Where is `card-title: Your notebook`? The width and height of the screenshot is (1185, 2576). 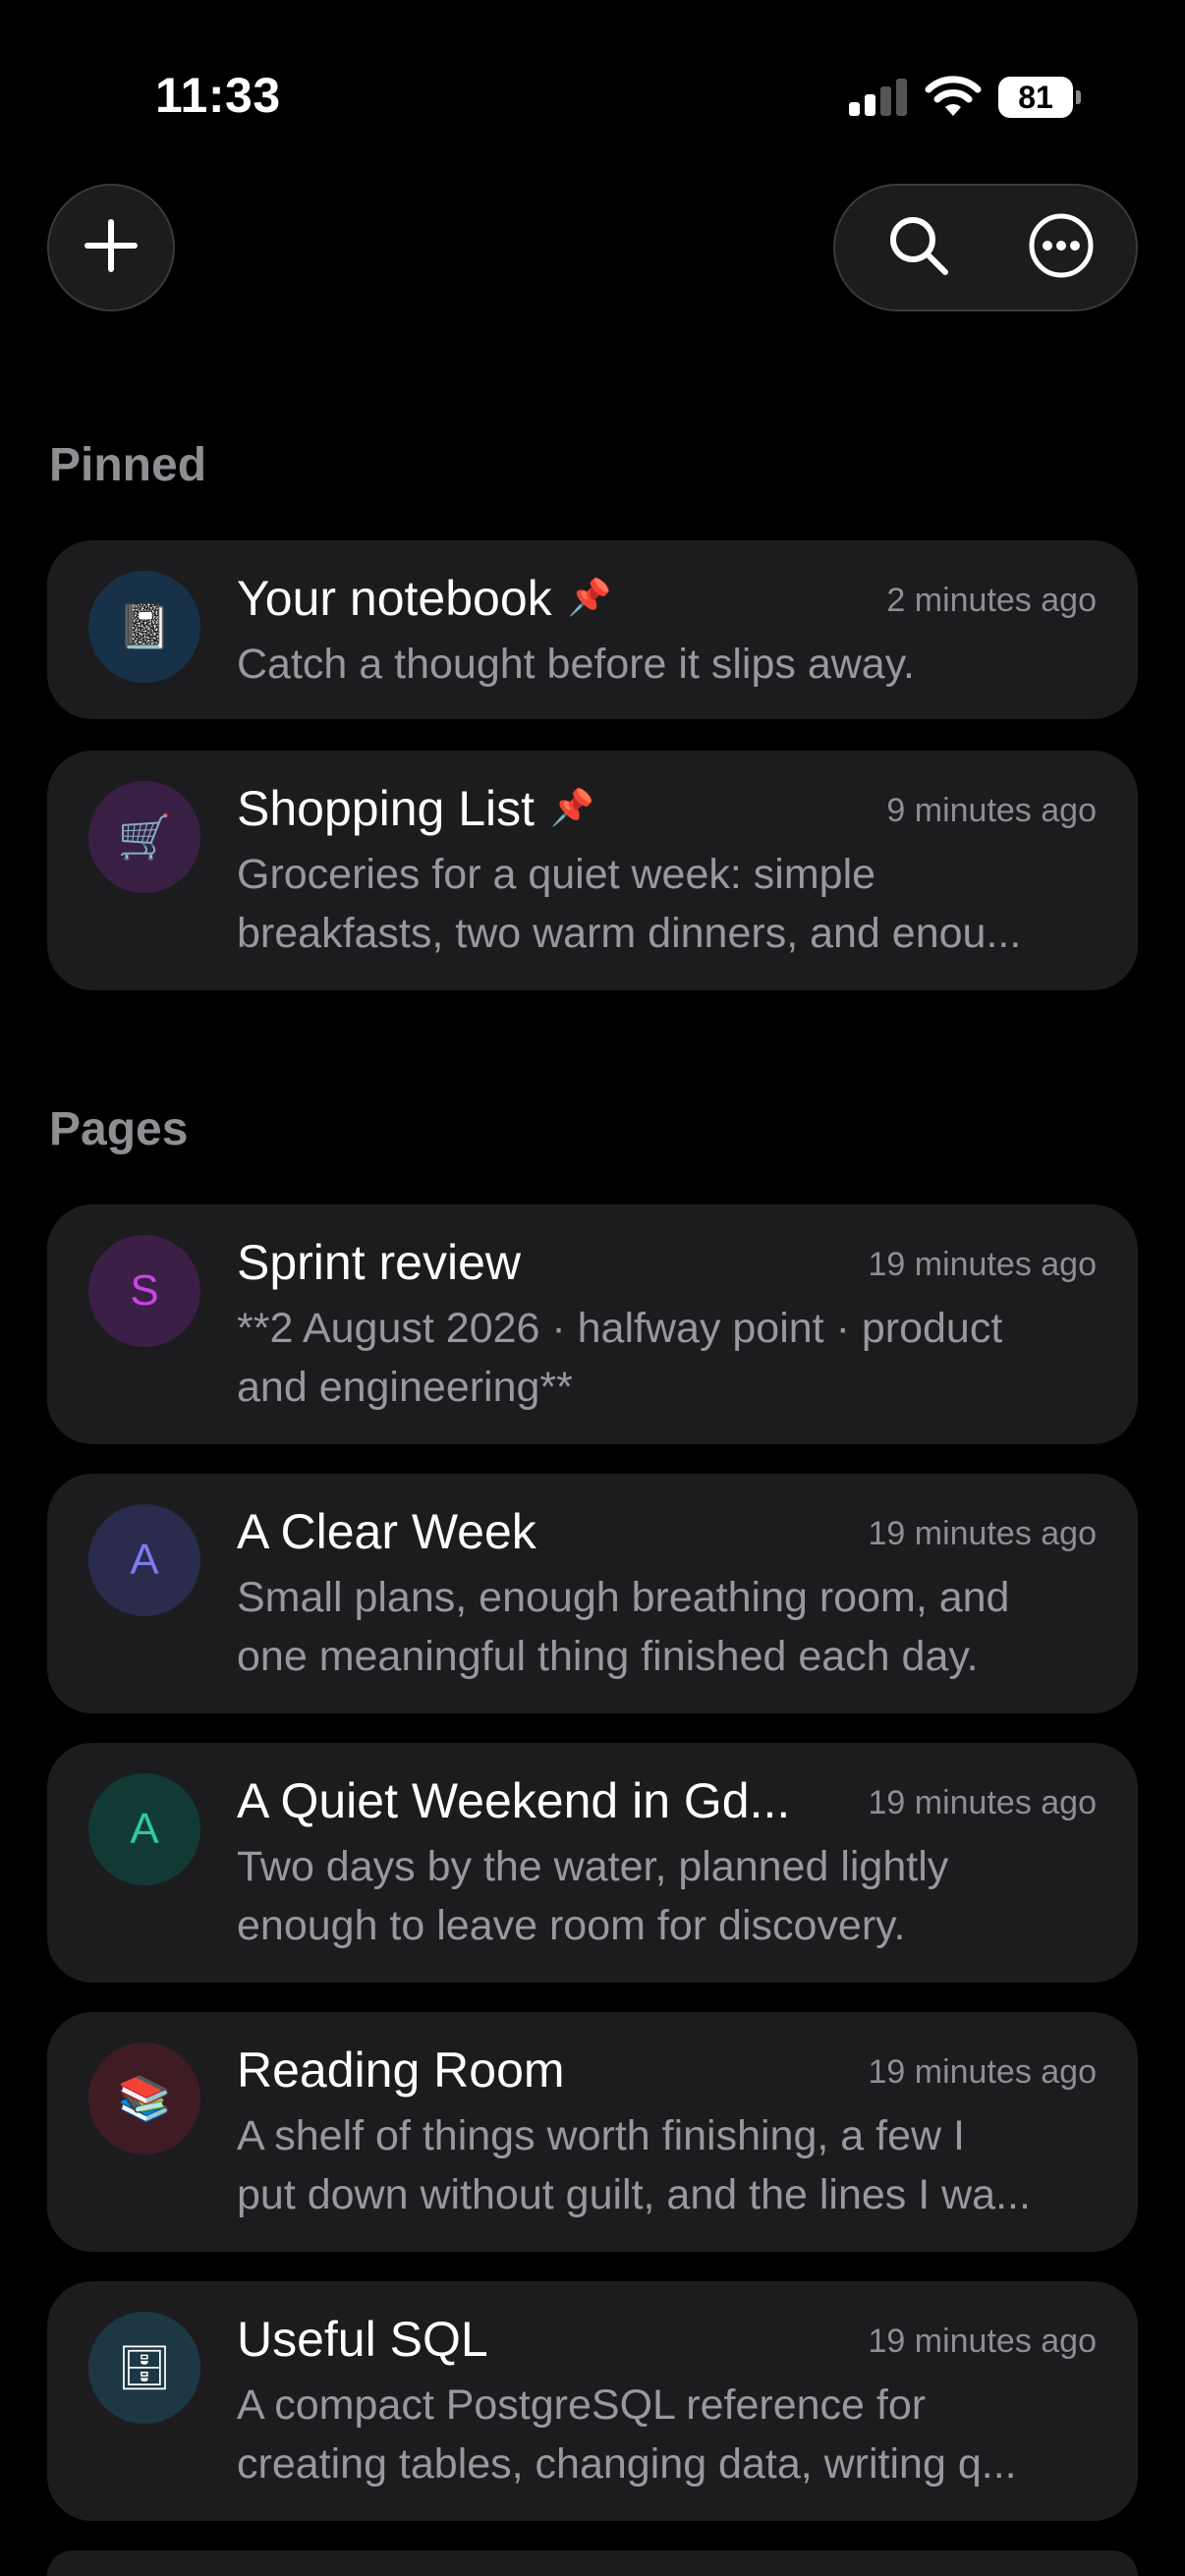
card-title: Your notebook is located at coordinates (395, 598).